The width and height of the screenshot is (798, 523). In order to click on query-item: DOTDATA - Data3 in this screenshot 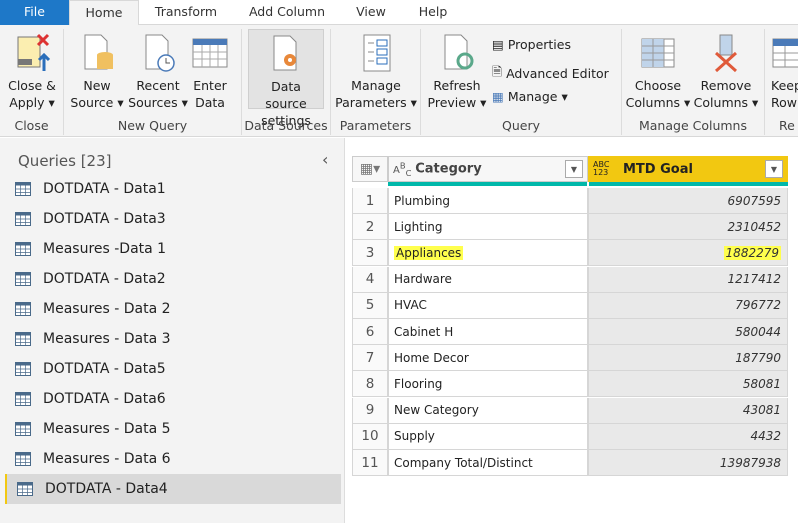, I will do `click(173, 219)`.